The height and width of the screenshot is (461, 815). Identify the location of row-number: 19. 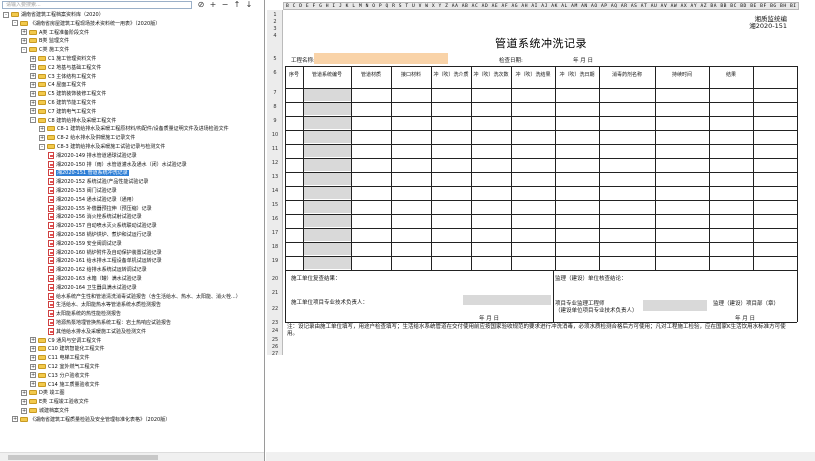
(275, 261).